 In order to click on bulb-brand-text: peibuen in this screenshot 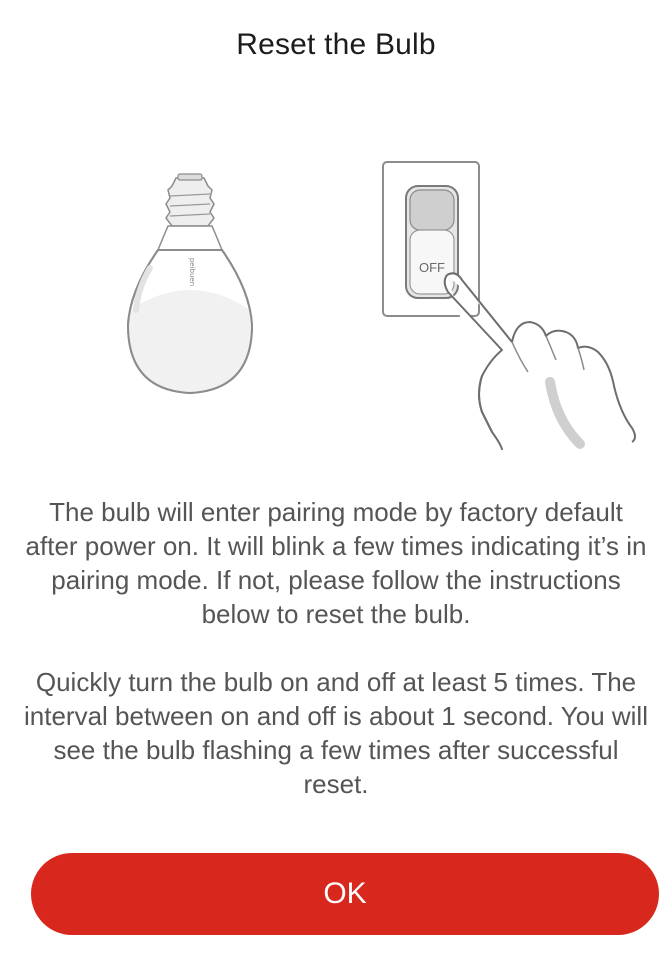, I will do `click(192, 272)`.